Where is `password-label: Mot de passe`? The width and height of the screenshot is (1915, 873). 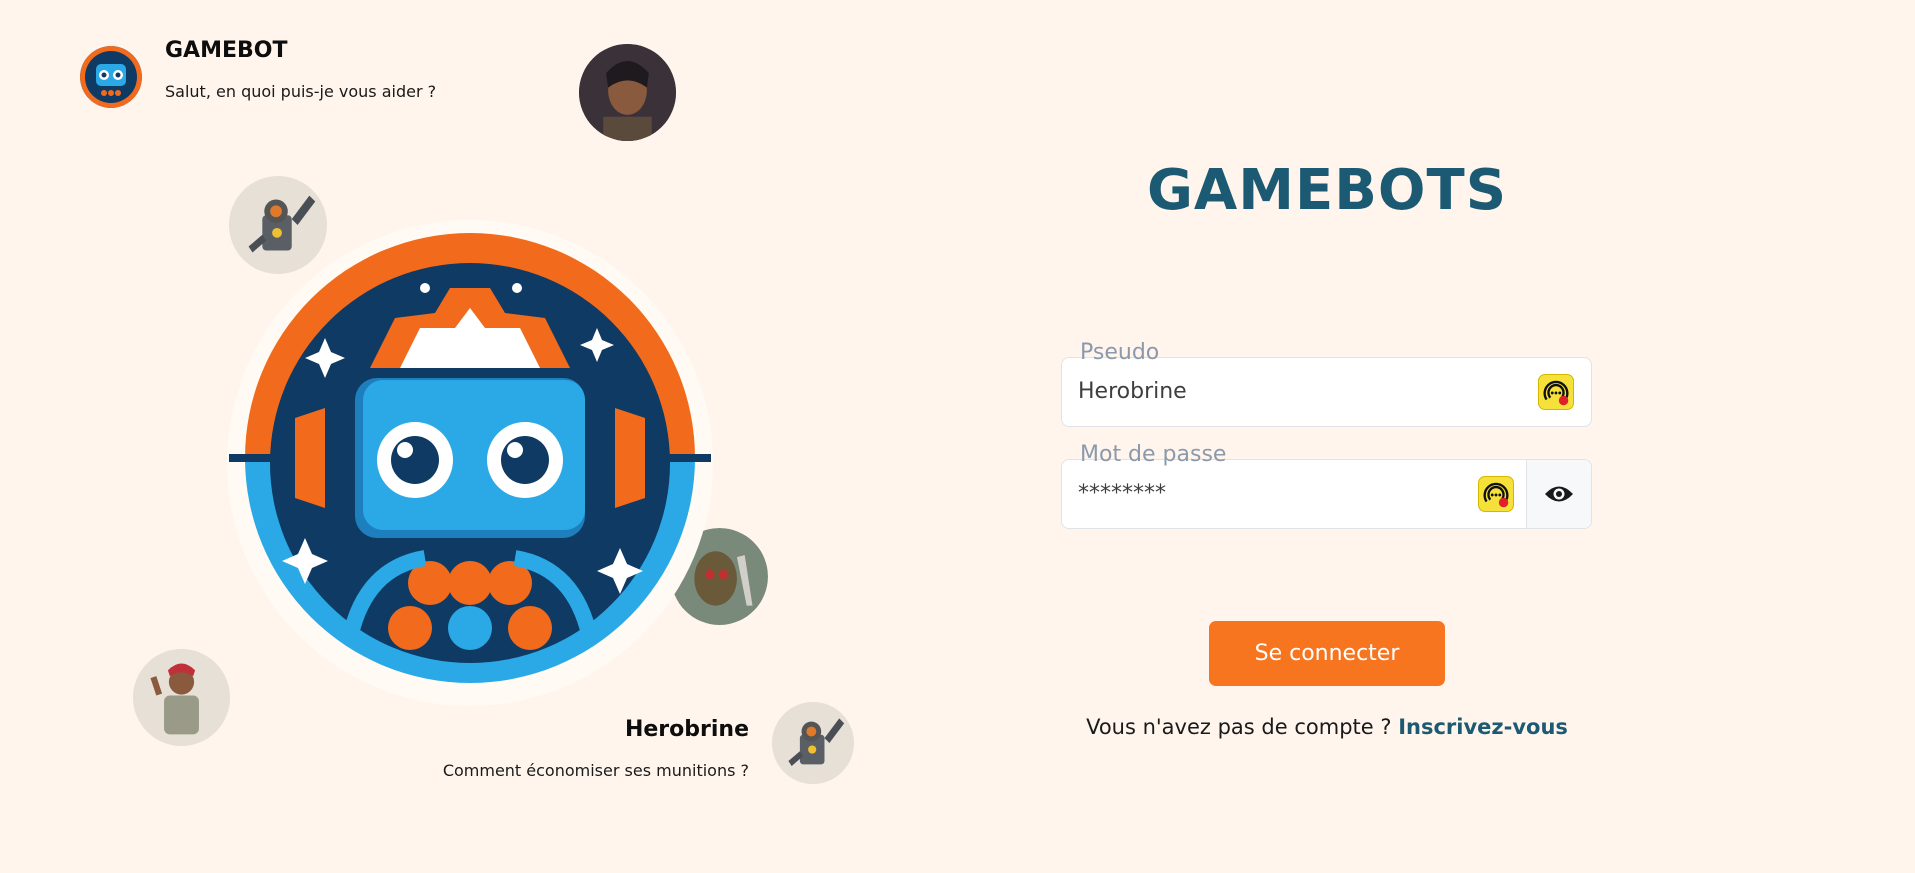
password-label: Mot de passe is located at coordinates (1153, 454).